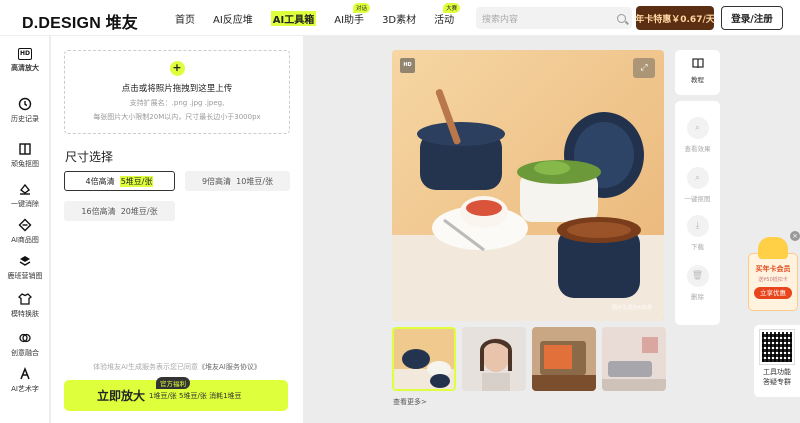 The image size is (800, 423). I want to click on cta-cost-text: 1堆豆/张 5堆豆/张 消耗1堆豆, so click(195, 396).